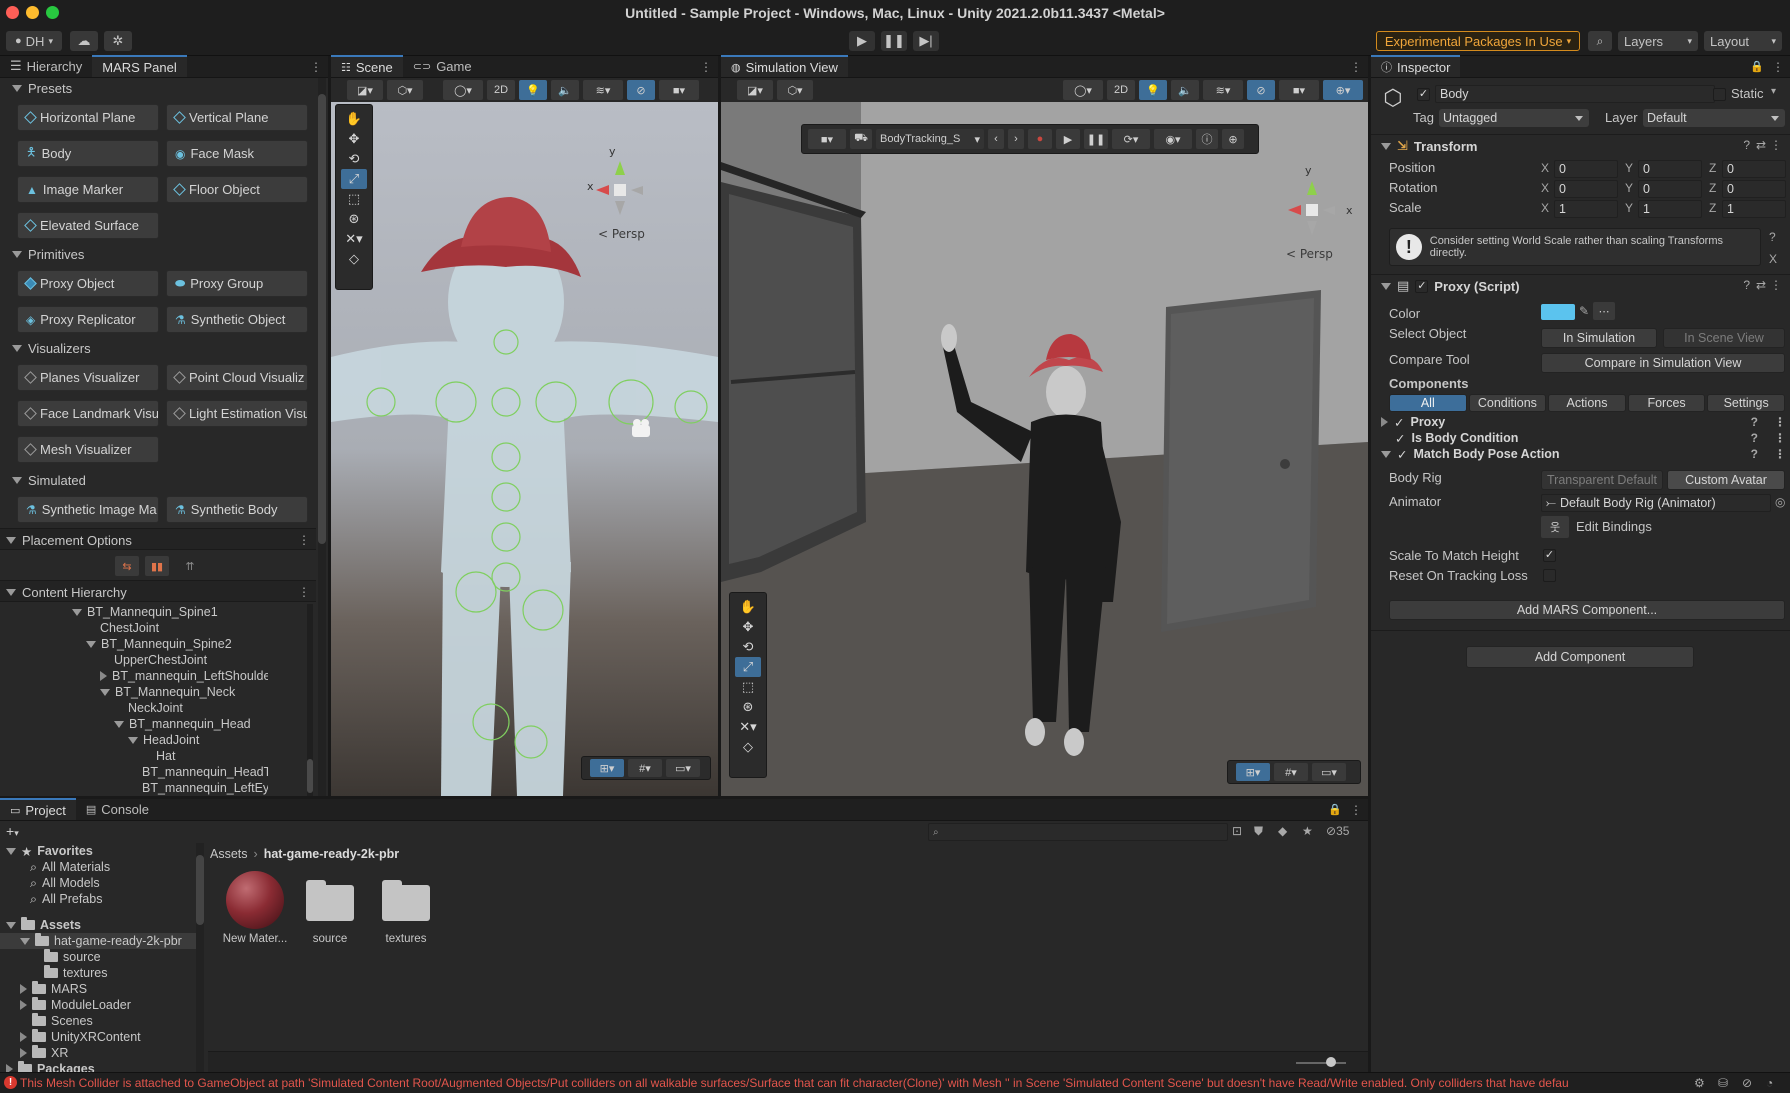  What do you see at coordinates (100, 851) in the screenshot?
I see `favorites-header: ★ Favorites` at bounding box center [100, 851].